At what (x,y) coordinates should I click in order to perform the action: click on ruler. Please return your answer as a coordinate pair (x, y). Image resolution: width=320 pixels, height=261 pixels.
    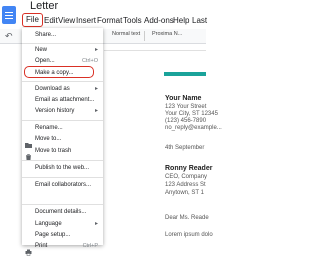
    Looking at the image, I should click on (155, 47).